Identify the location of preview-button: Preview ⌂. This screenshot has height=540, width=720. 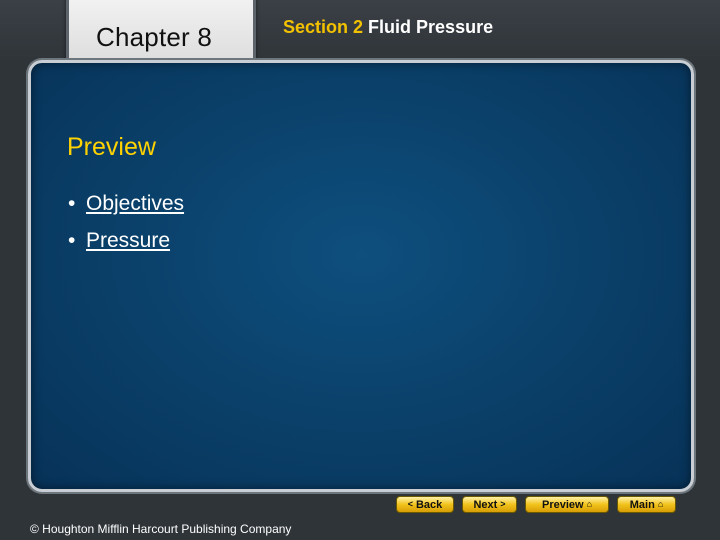
(567, 504).